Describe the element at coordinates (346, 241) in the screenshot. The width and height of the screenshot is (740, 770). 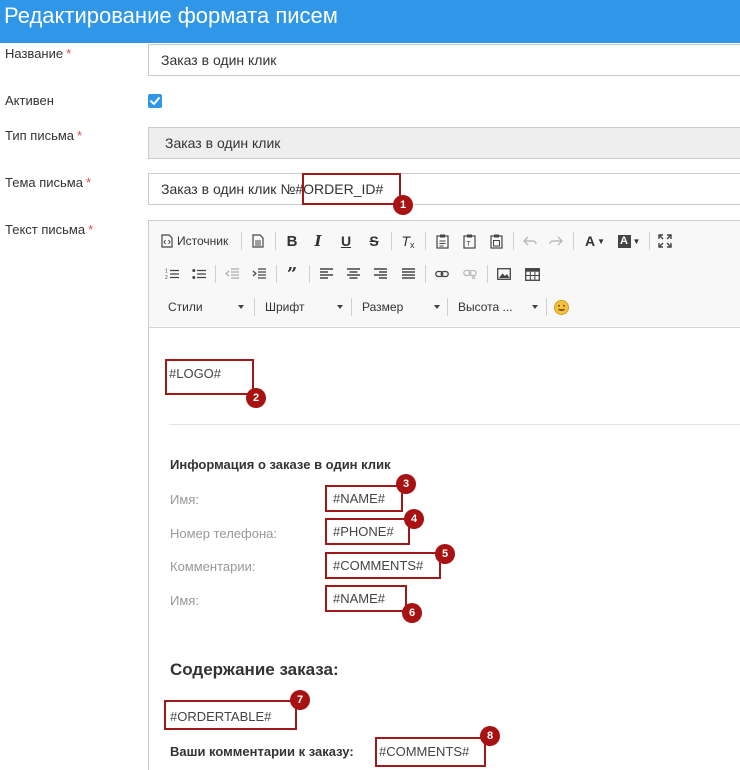
I see `underline-icon: U` at that location.